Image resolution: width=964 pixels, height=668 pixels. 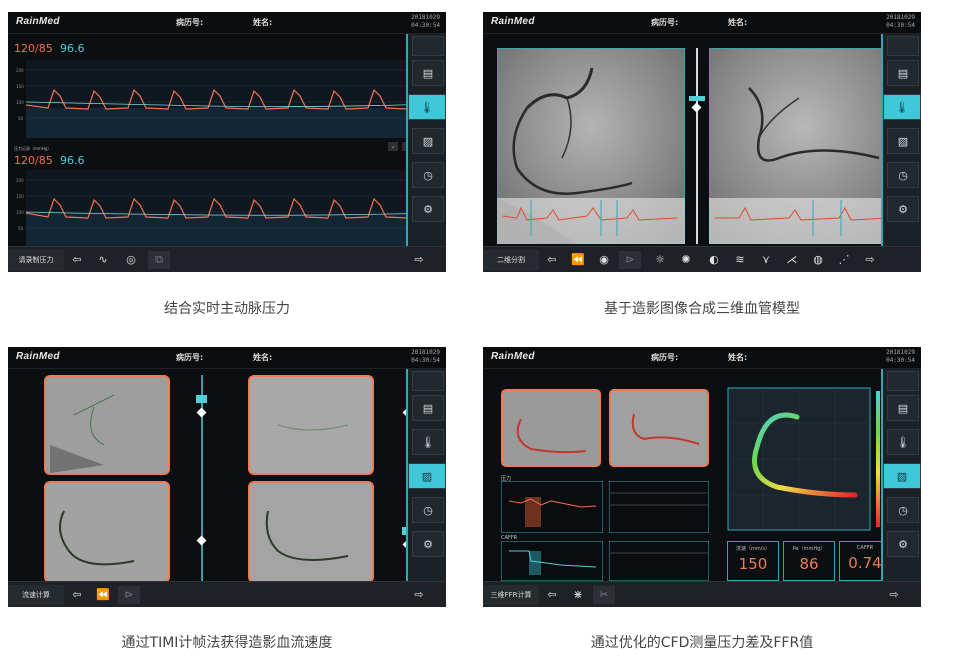 I want to click on segment-icon: ⋰, so click(x=844, y=260).